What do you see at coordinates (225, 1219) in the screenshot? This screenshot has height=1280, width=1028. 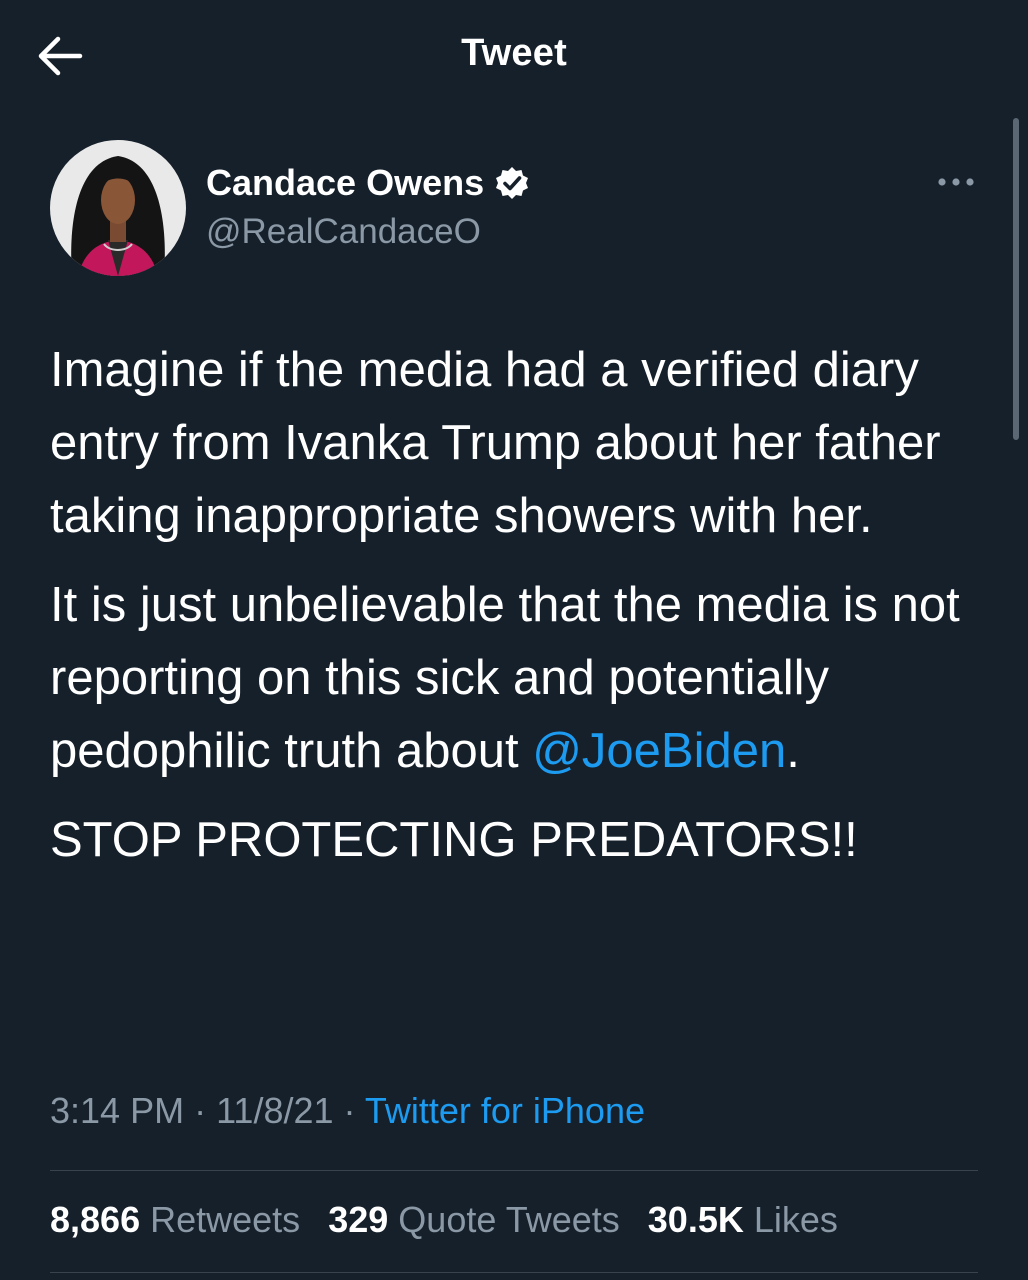 I see `retweets-label: Retweets` at bounding box center [225, 1219].